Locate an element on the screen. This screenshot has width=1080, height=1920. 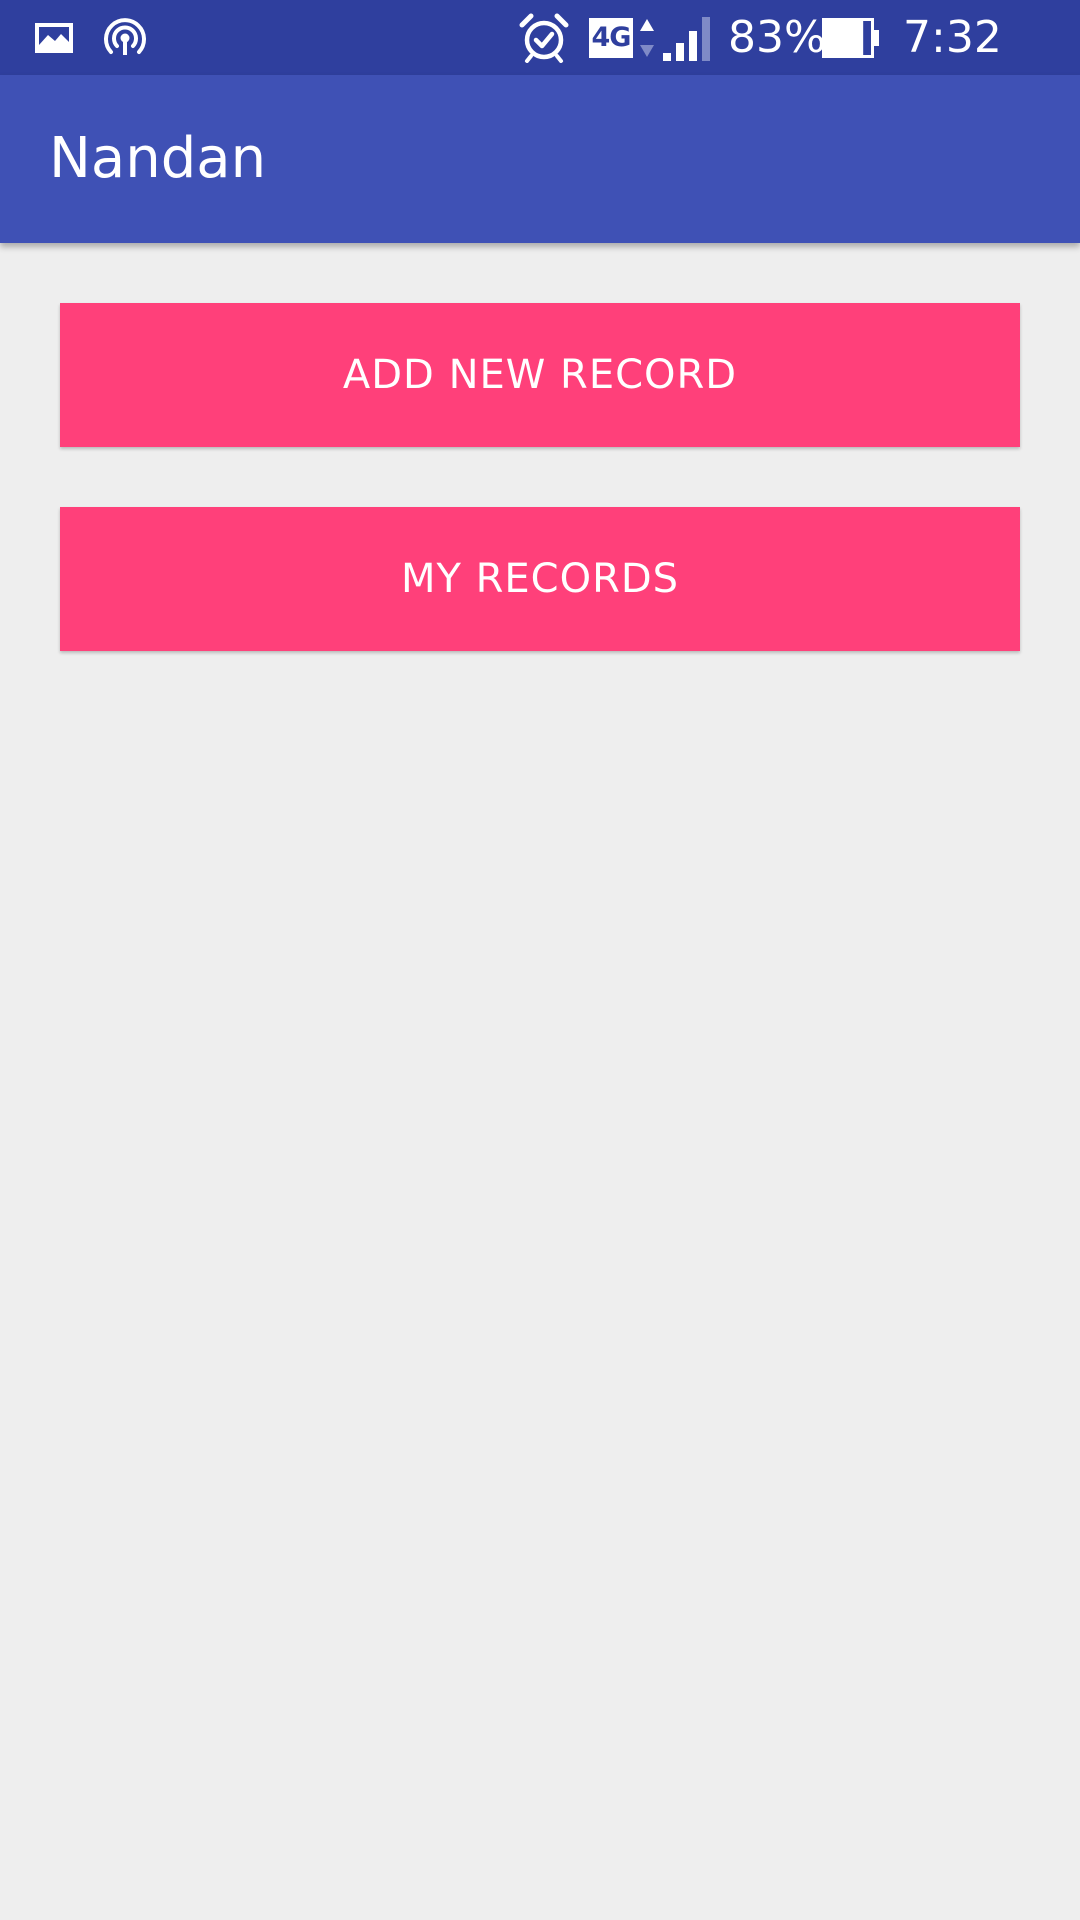
add-new-record-label: ADD NEW RECORD is located at coordinates (540, 375).